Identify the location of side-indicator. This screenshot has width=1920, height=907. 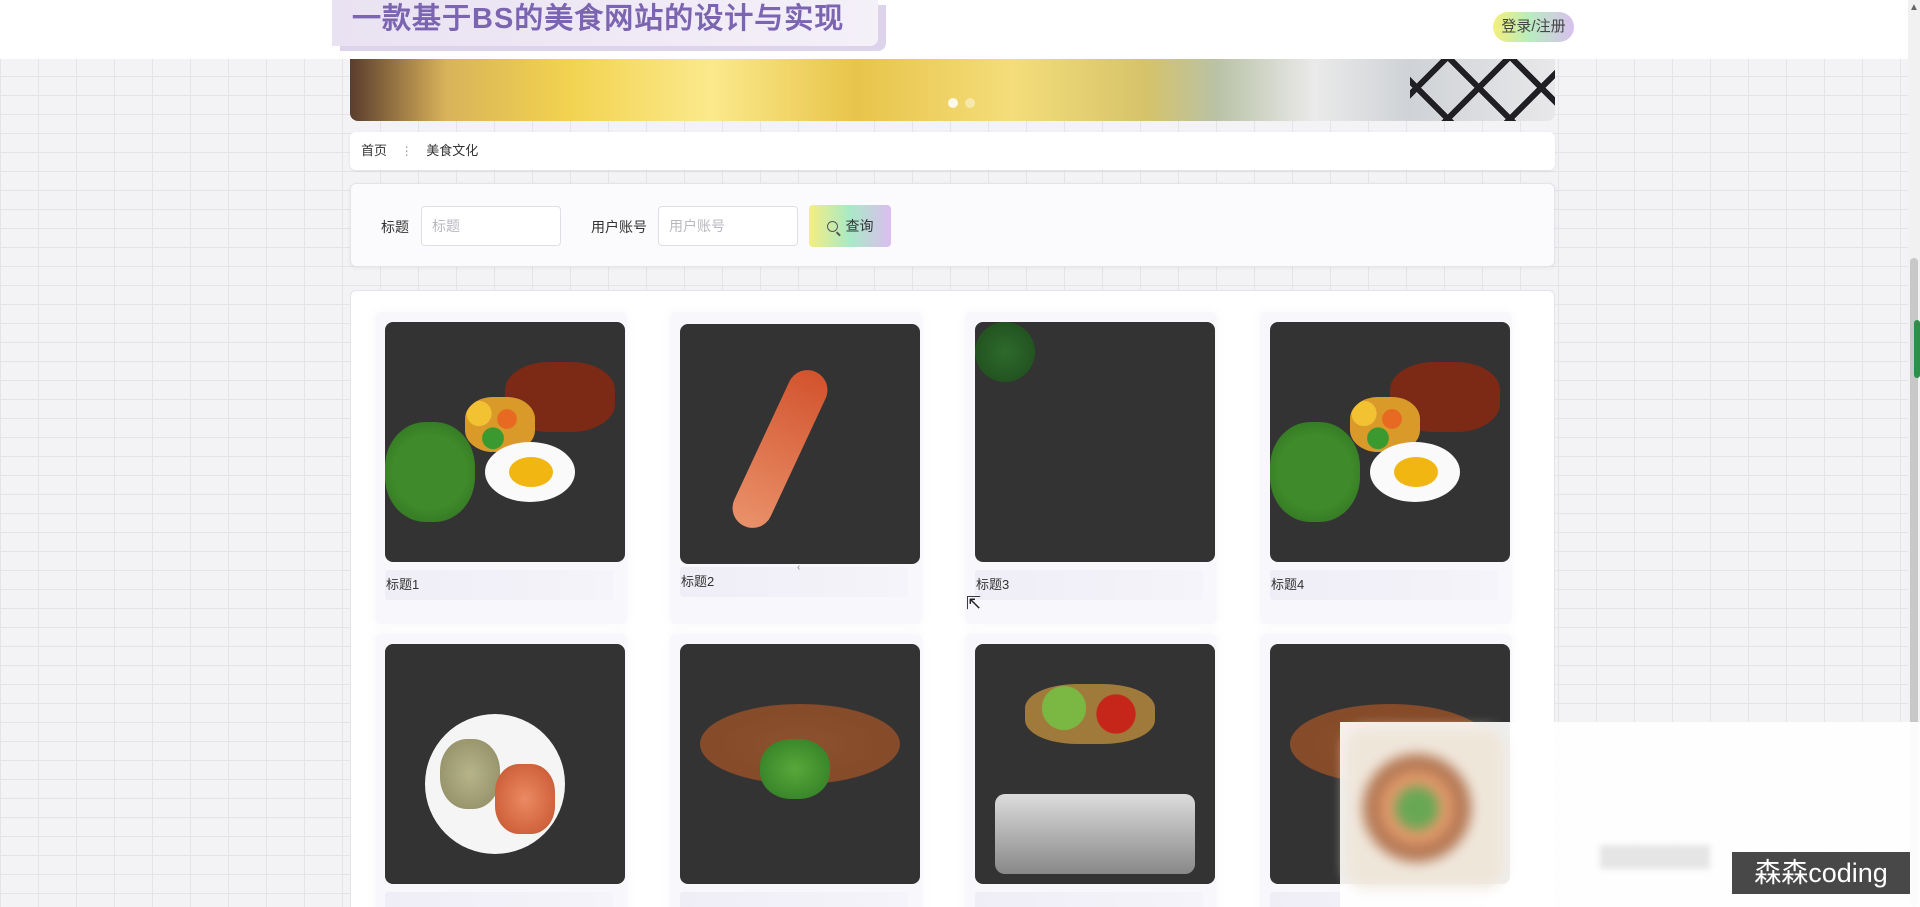
(1917, 349).